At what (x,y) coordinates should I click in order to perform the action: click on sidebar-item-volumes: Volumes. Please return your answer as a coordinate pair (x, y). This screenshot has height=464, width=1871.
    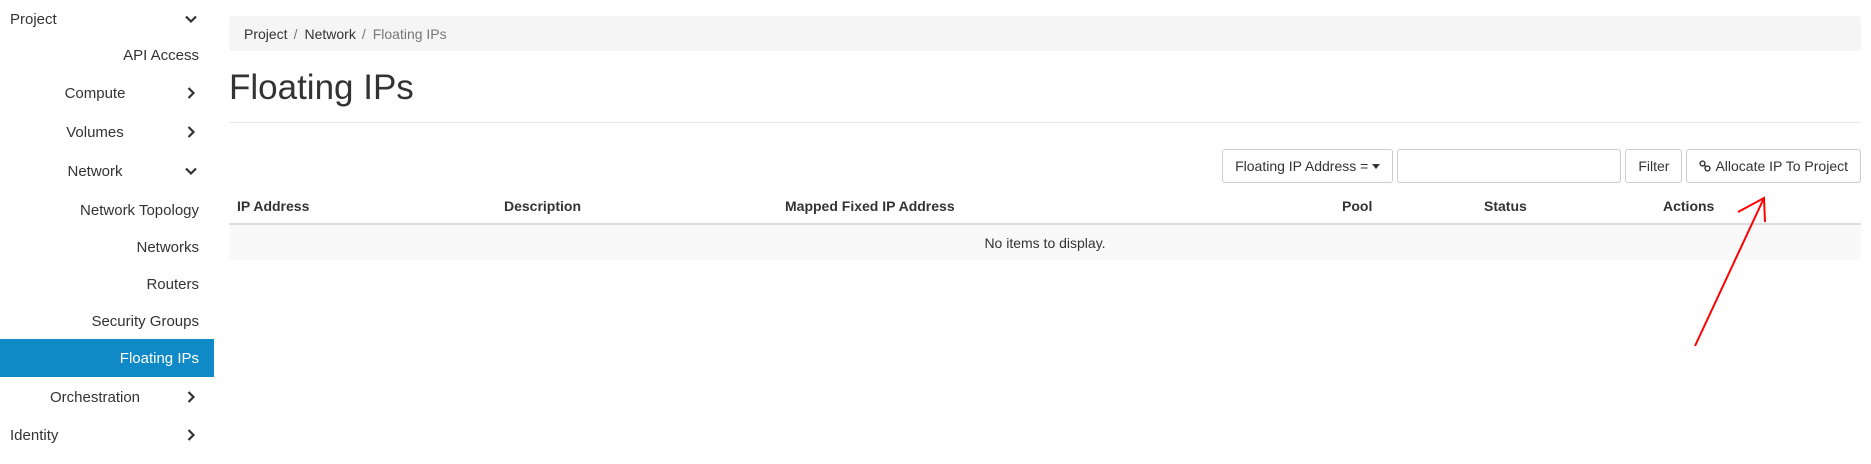
    Looking at the image, I should click on (107, 132).